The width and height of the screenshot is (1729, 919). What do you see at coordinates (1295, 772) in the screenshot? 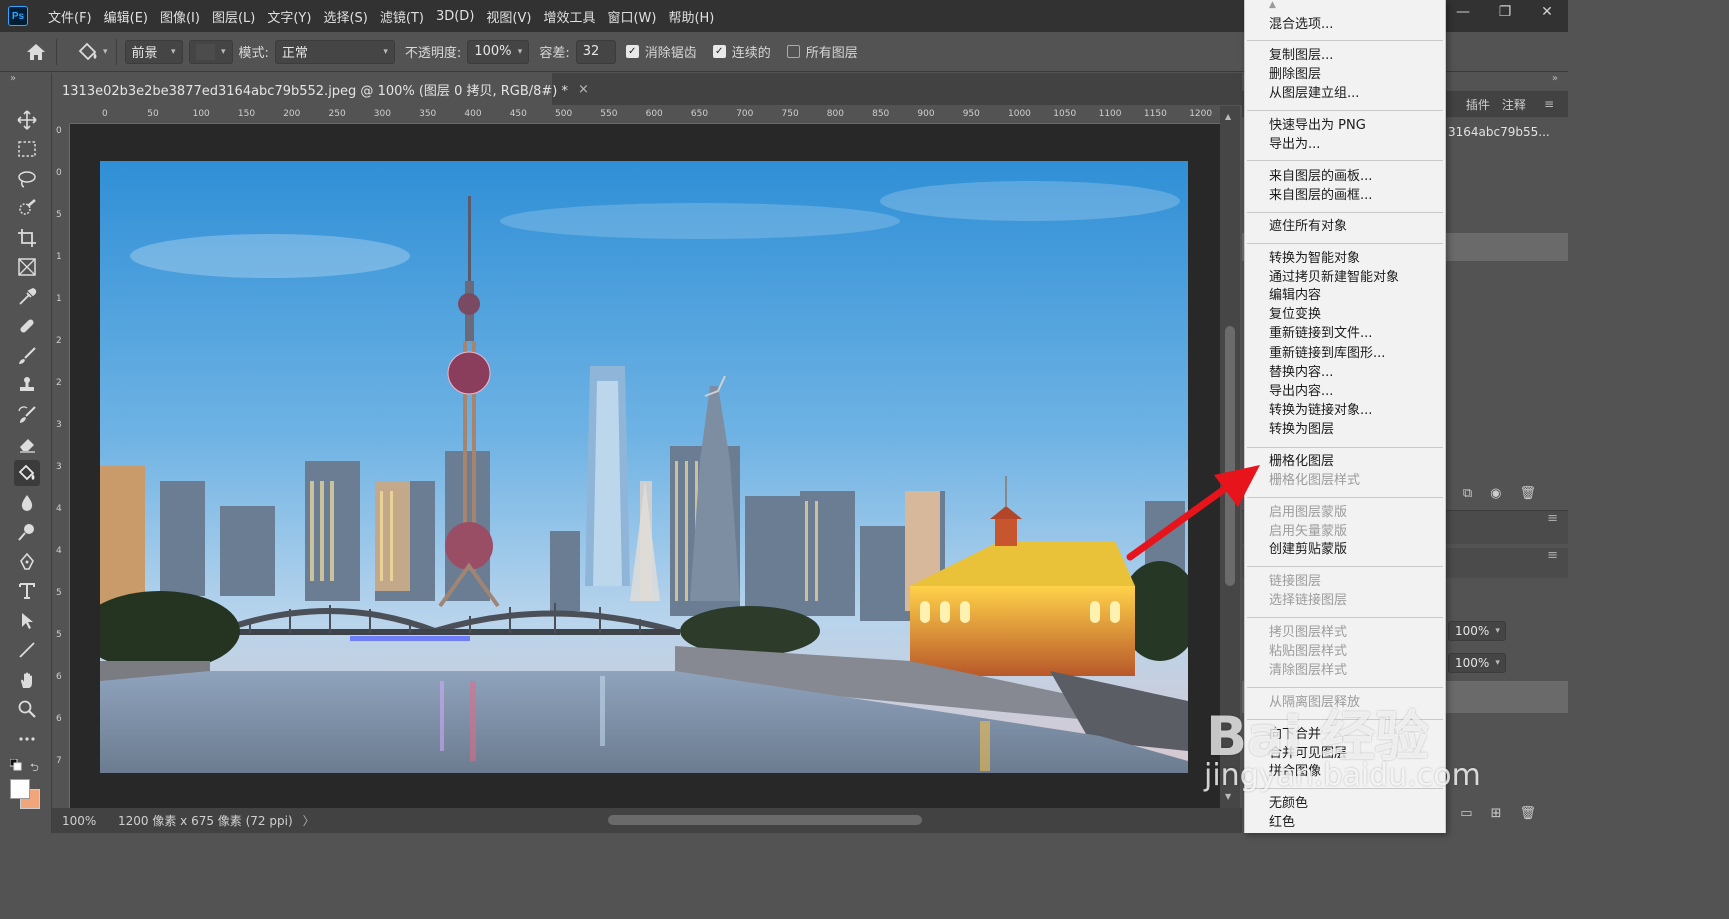
I see `menu-item: 拼合图像` at bounding box center [1295, 772].